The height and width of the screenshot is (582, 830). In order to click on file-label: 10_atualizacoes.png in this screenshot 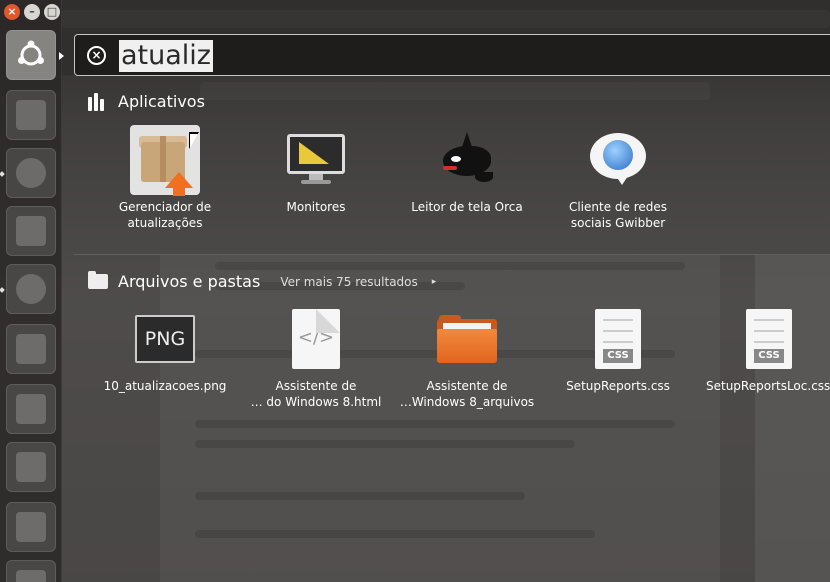, I will do `click(165, 386)`.